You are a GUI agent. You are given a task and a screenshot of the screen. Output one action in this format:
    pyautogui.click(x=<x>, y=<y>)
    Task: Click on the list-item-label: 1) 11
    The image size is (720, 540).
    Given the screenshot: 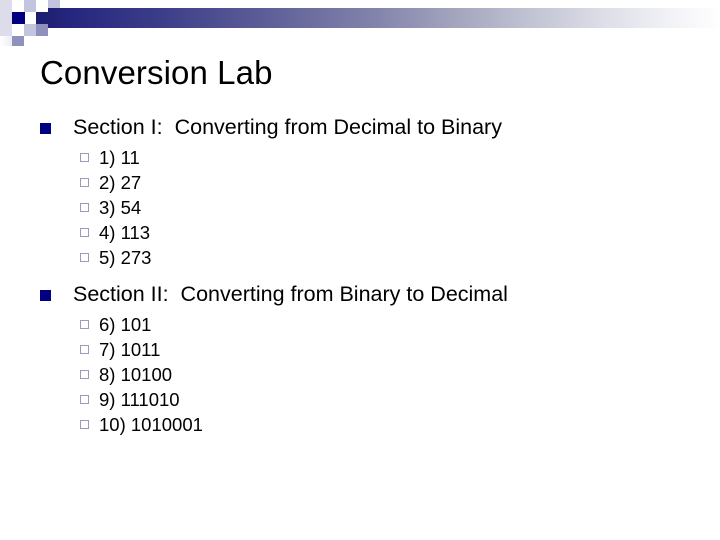 What is the action you would take?
    pyautogui.click(x=119, y=157)
    